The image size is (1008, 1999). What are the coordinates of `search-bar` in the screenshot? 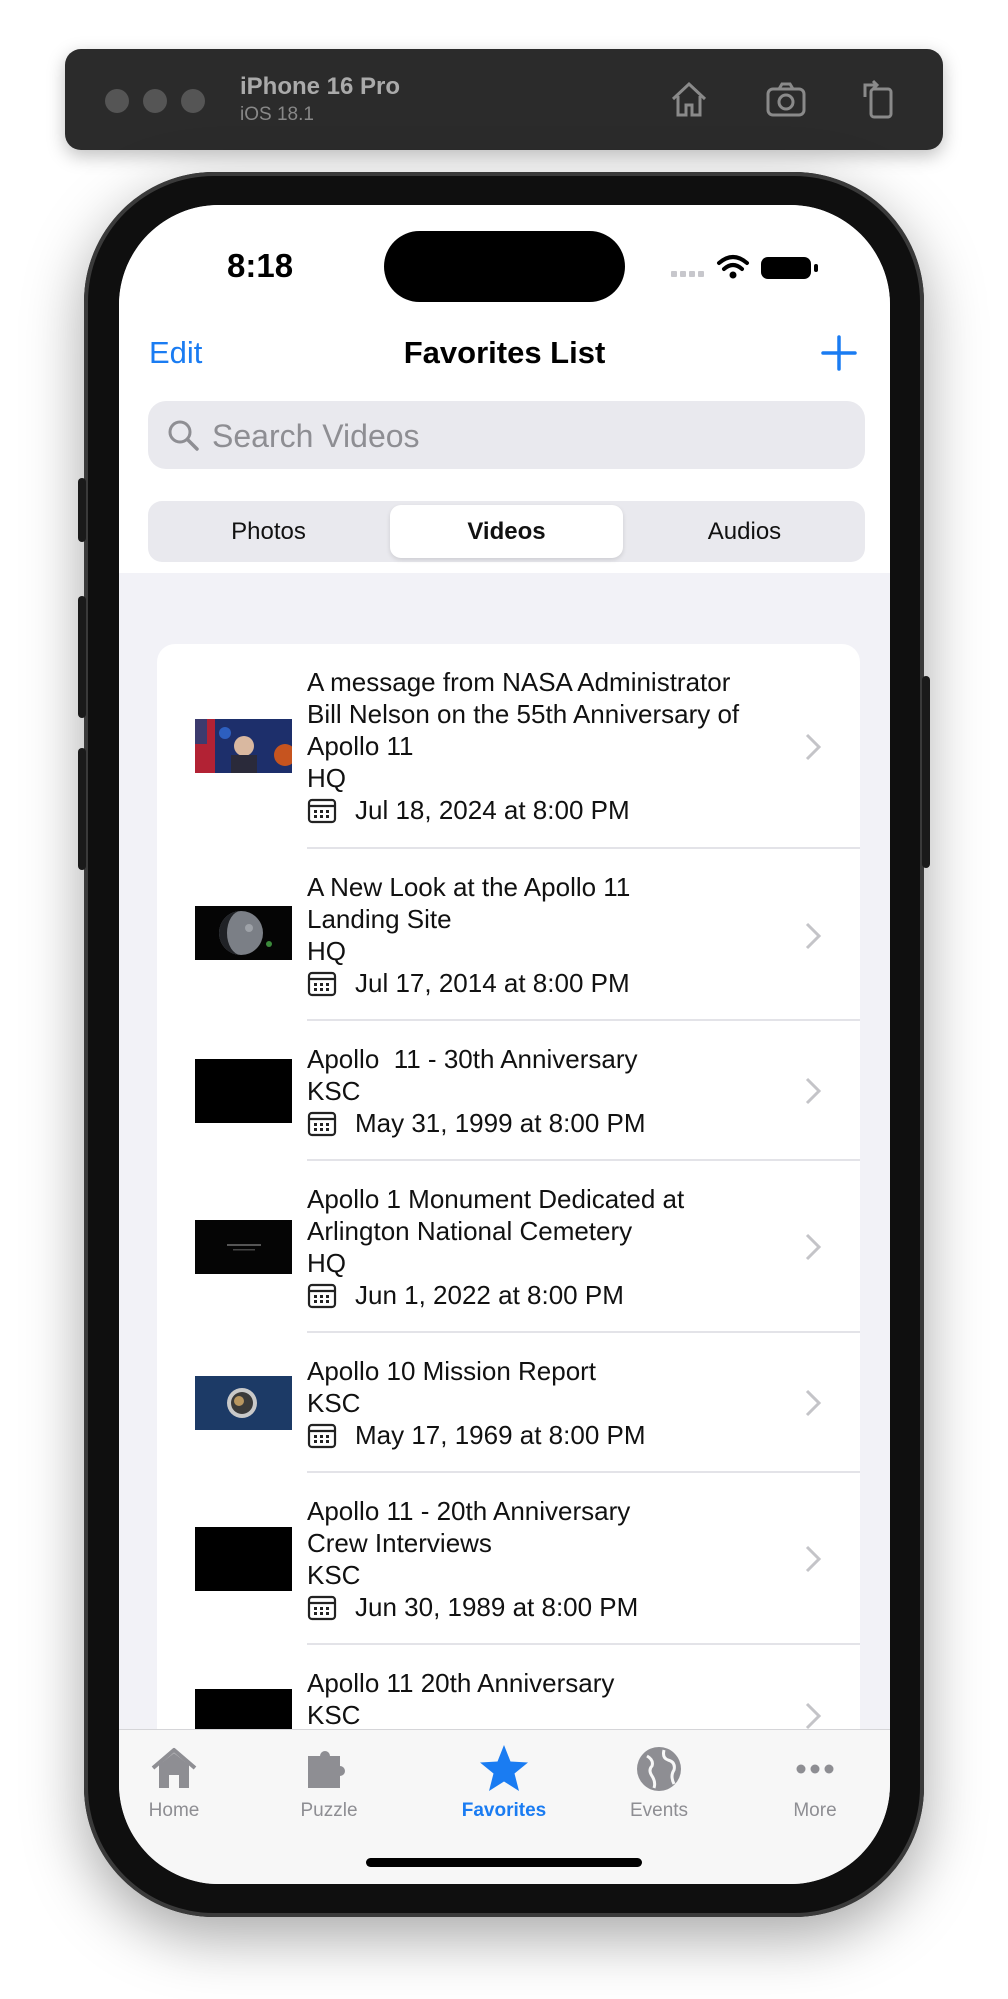 It's located at (506, 436).